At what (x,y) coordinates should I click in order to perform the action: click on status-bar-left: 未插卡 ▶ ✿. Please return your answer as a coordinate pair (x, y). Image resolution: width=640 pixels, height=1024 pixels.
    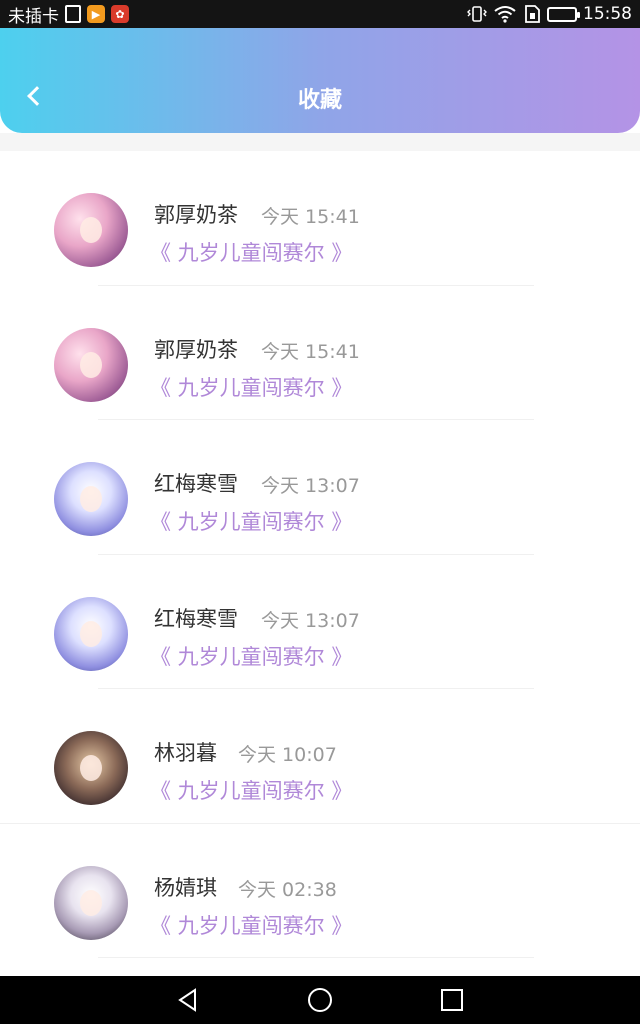
    Looking at the image, I should click on (68, 14).